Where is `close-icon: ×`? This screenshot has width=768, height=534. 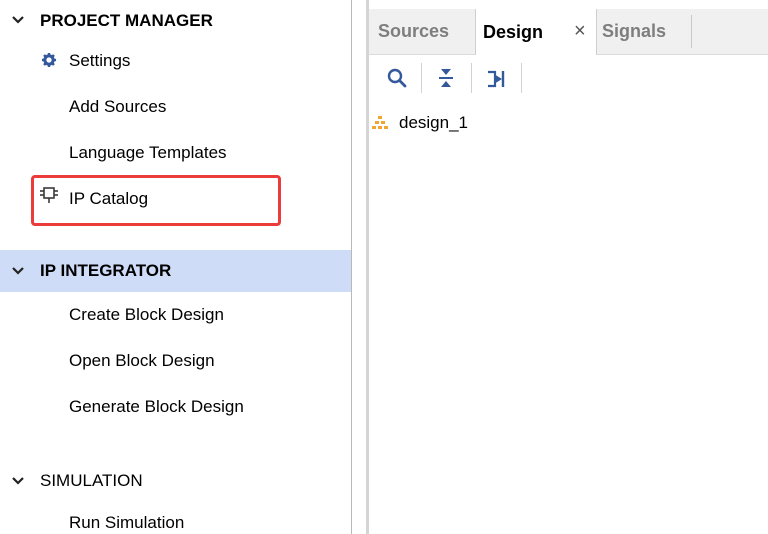
close-icon: × is located at coordinates (580, 31).